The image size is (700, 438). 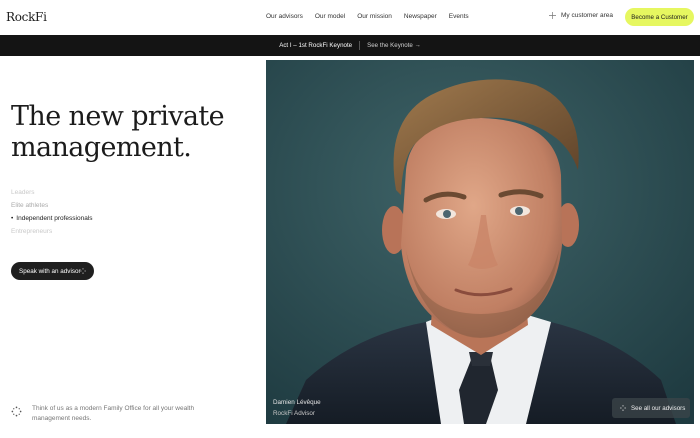 What do you see at coordinates (297, 402) in the screenshot?
I see `advisor-name: Damien Lévêque` at bounding box center [297, 402].